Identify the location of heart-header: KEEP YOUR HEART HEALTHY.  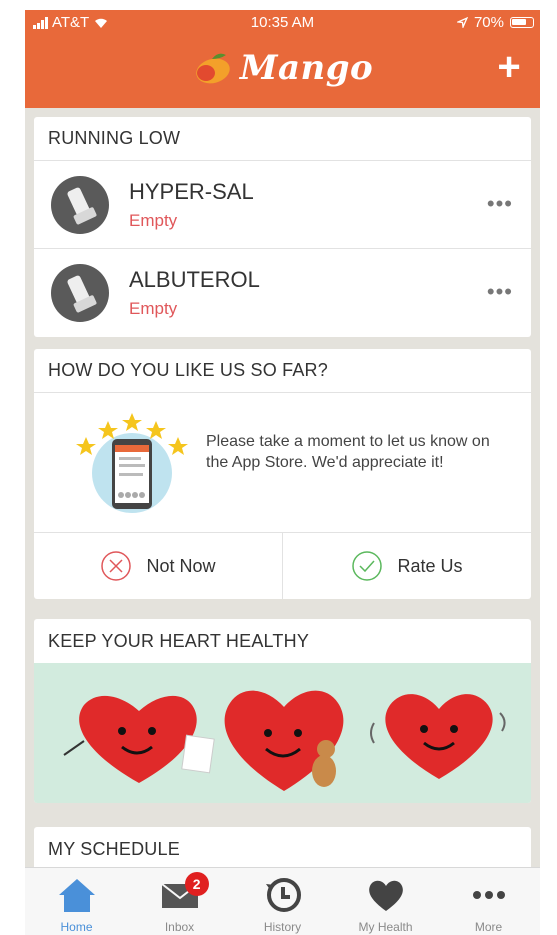
(179, 640).